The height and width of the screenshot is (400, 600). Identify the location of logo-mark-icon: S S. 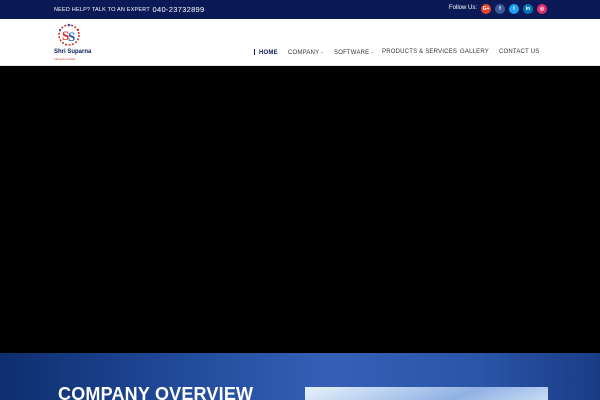
(69, 34).